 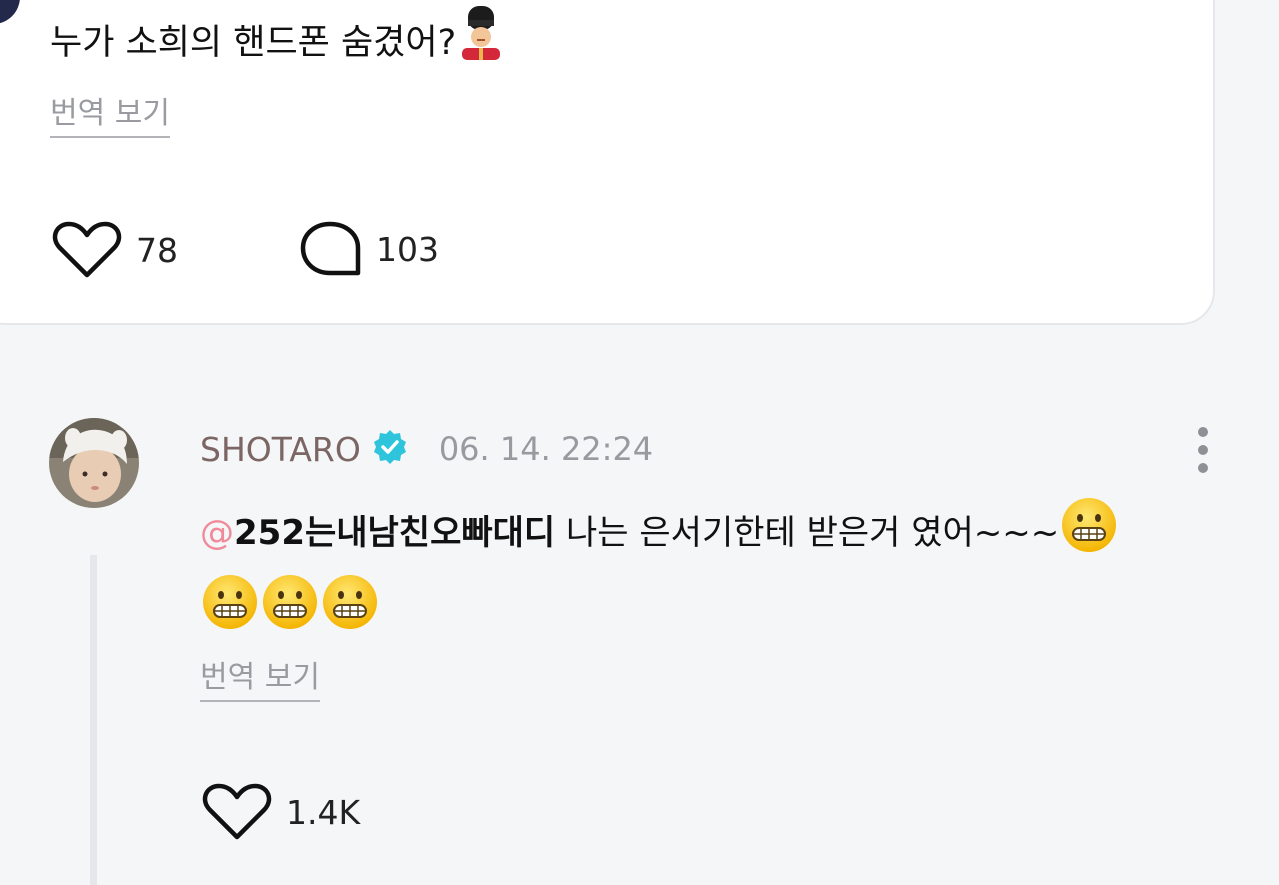 I want to click on mention-tag: 252는내남친오빠대디, so click(x=394, y=533).